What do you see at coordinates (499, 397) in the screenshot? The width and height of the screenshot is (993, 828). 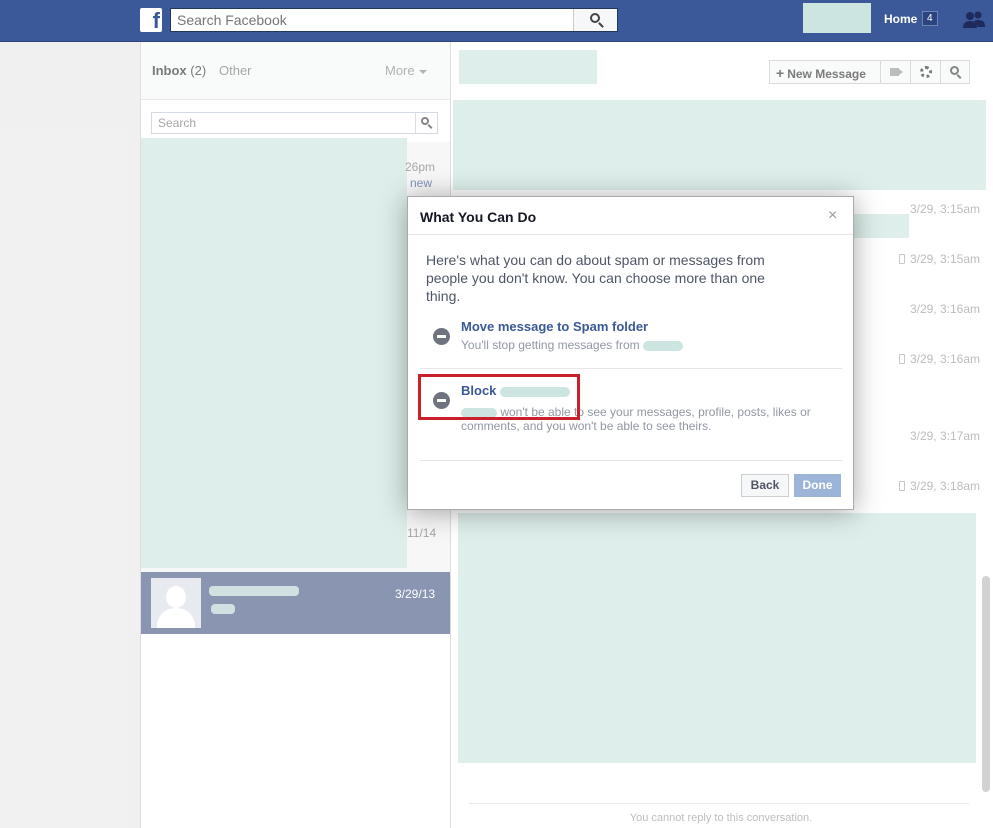 I see `highlight-annotation-box` at bounding box center [499, 397].